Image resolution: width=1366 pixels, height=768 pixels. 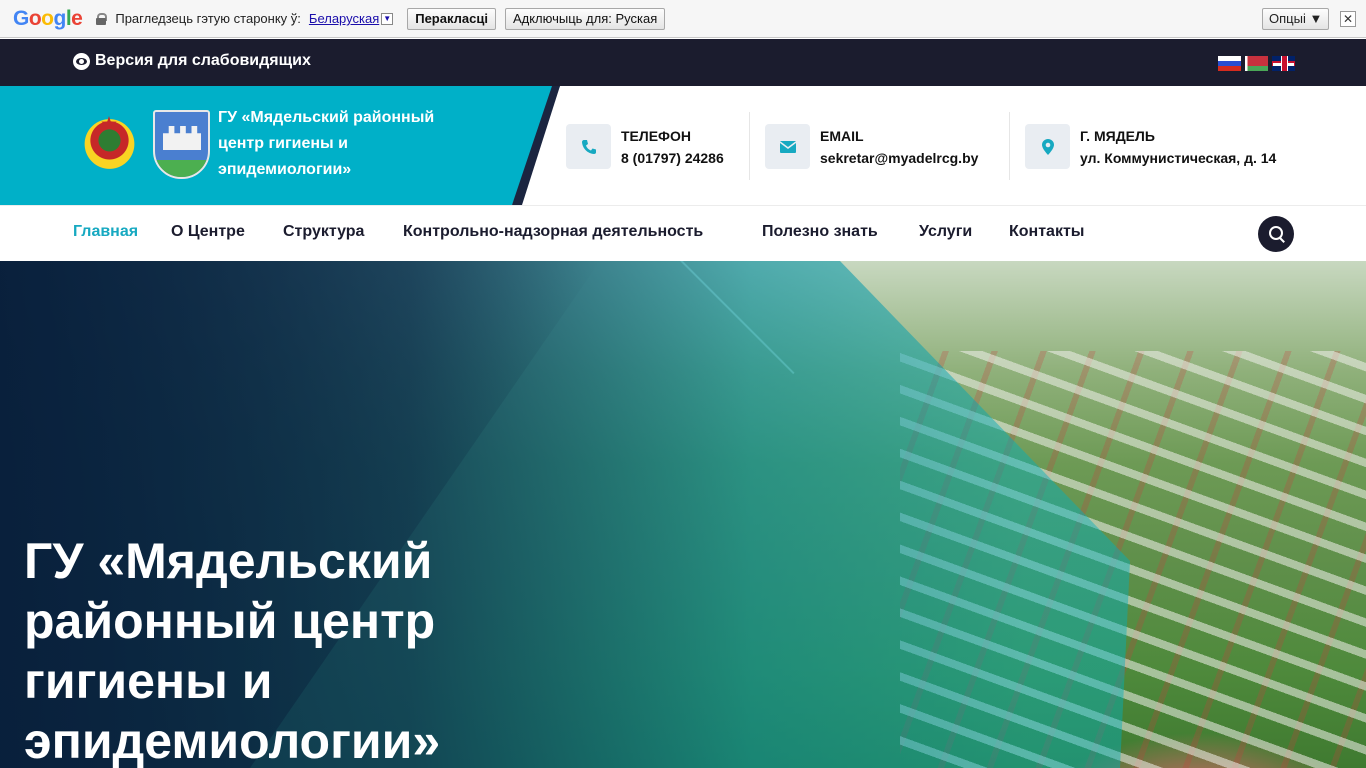 I want to click on low-vision-label: Версия для слабовидящих, so click(x=203, y=60).